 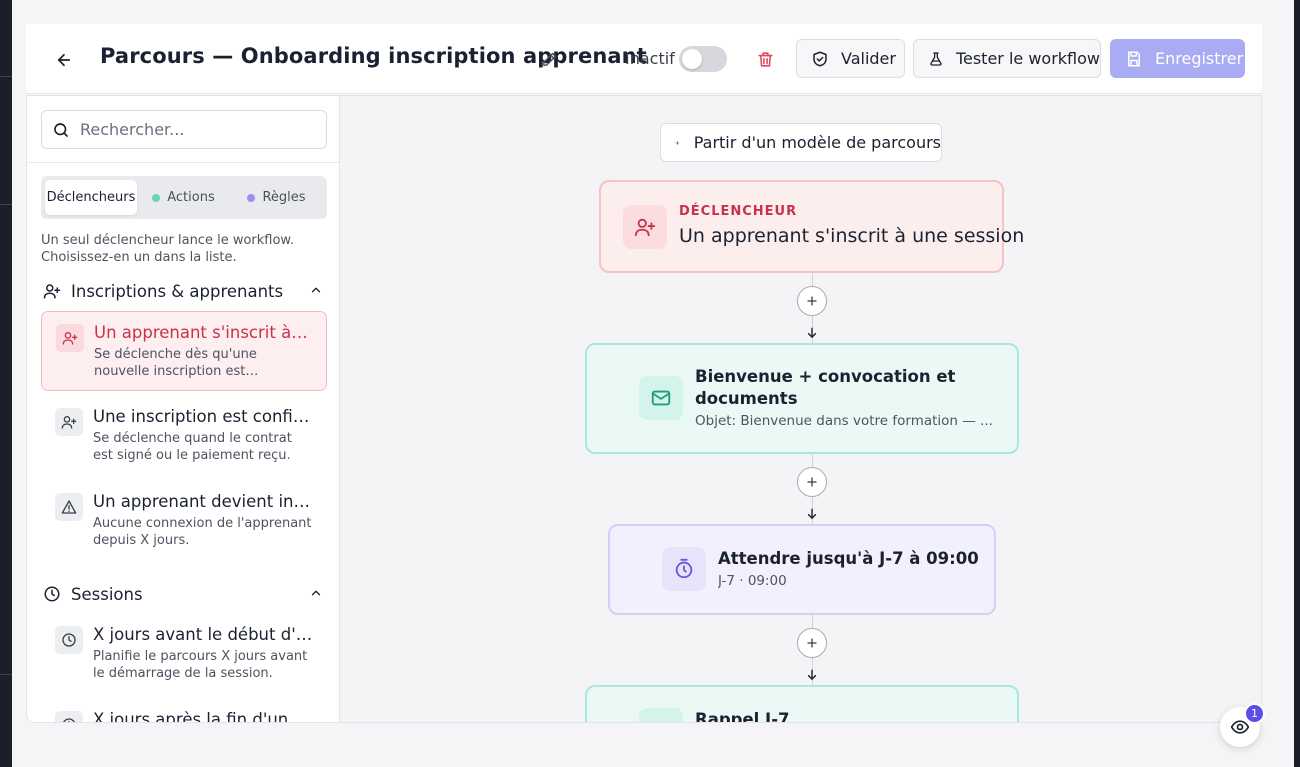 What do you see at coordinates (69, 507) in the screenshot?
I see `warning-icon` at bounding box center [69, 507].